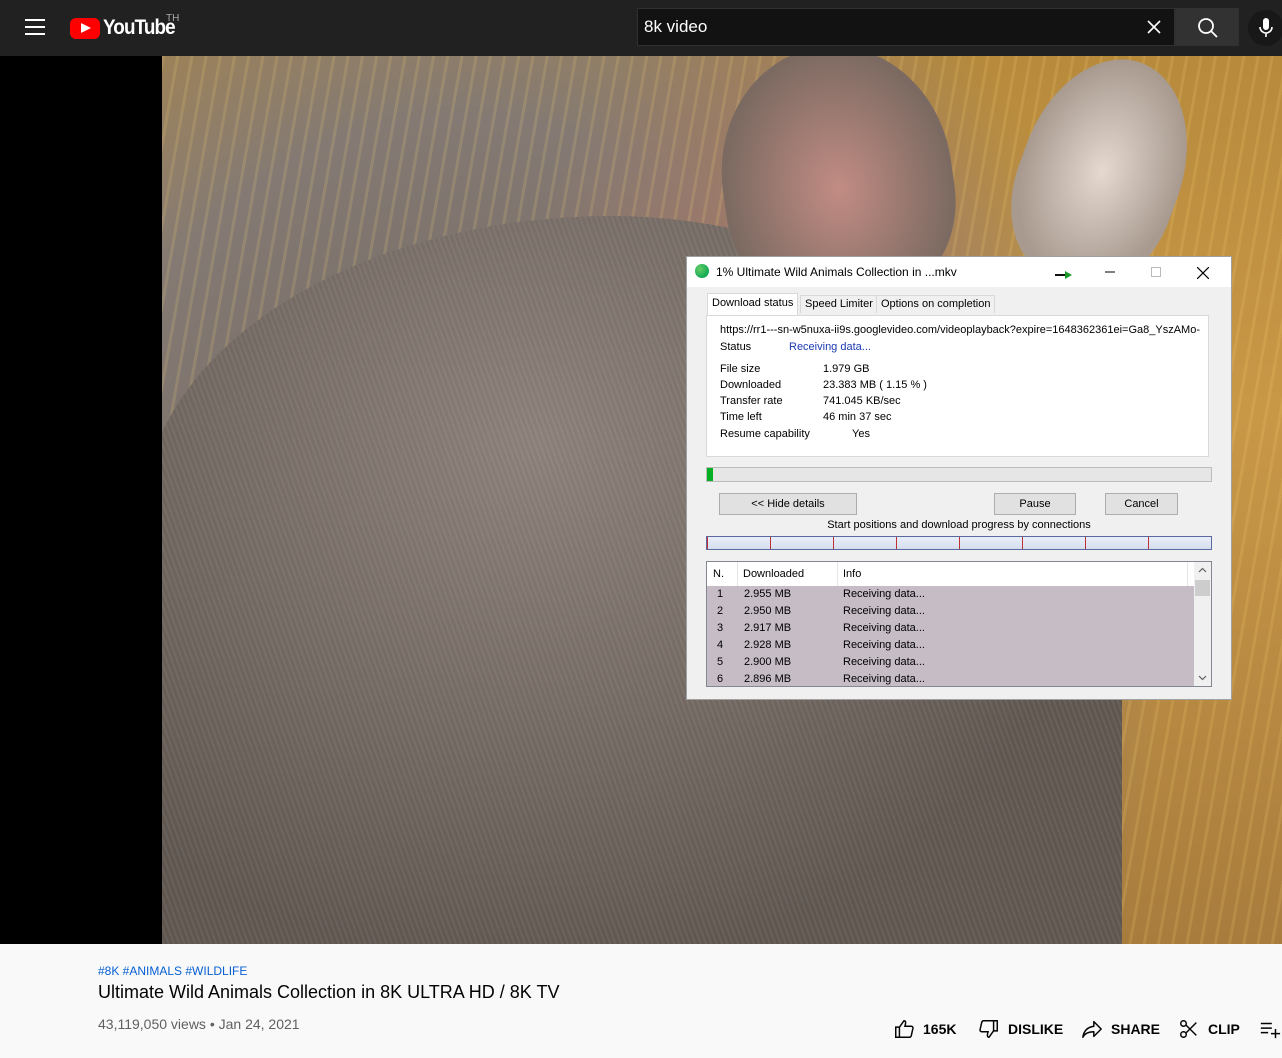 This screenshot has width=1282, height=1058. I want to click on status-label: Status, so click(736, 347).